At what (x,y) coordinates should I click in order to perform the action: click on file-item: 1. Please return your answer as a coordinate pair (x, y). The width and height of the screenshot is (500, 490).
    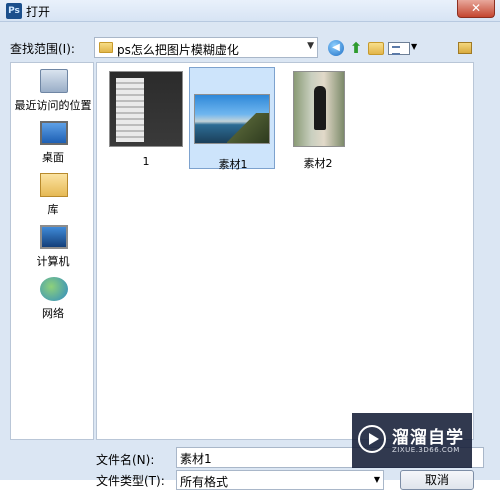
    Looking at the image, I should click on (146, 118).